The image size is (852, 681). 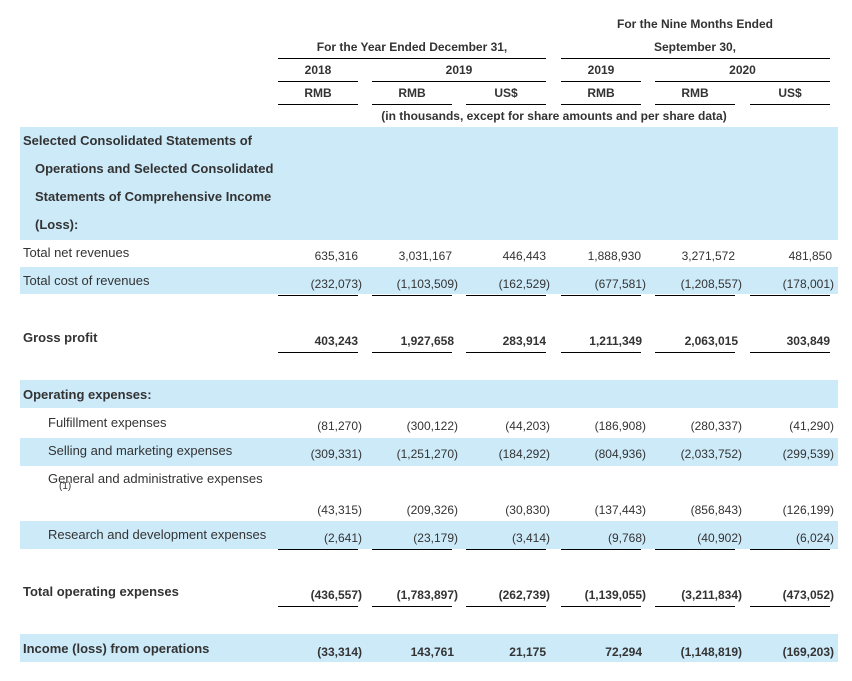 I want to click on header-year-2019: 2019, so click(x=459, y=70).